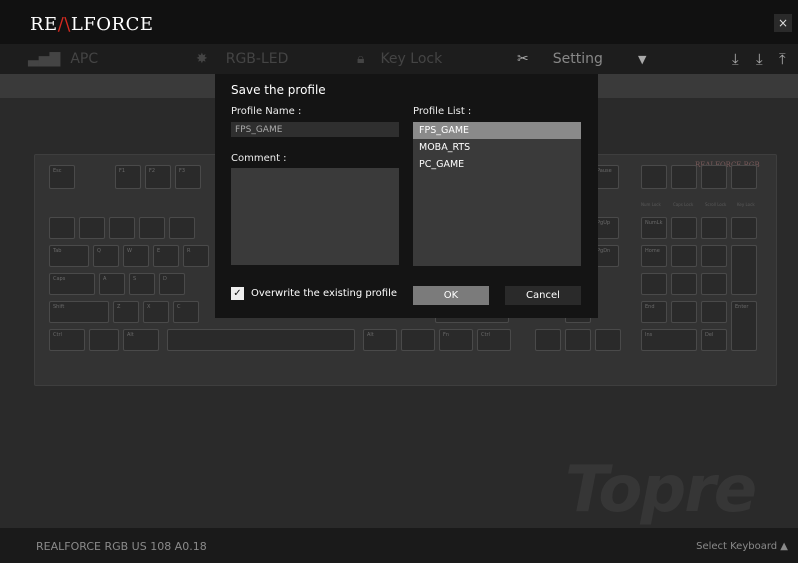 This screenshot has width=798, height=563. What do you see at coordinates (578, 340) in the screenshot?
I see `key-arrow-down` at bounding box center [578, 340].